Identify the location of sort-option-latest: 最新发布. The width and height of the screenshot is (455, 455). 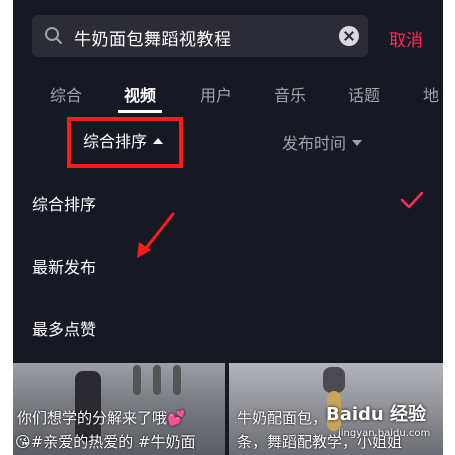
(64, 266).